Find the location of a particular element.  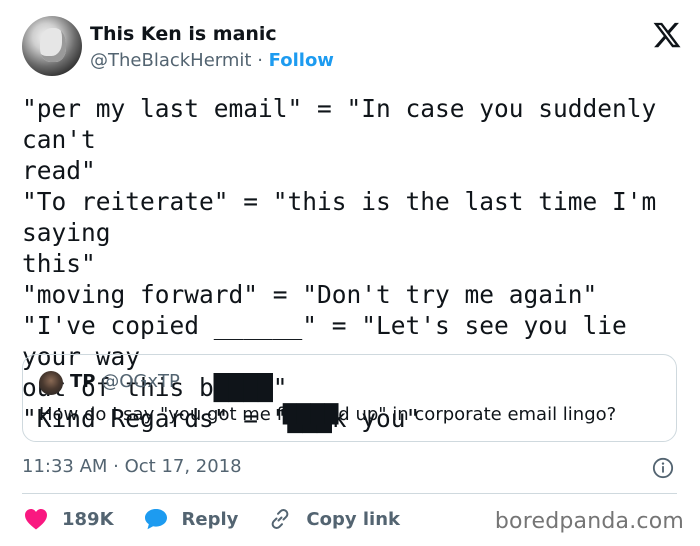

quoted-handle: @OGxTP is located at coordinates (140, 381).